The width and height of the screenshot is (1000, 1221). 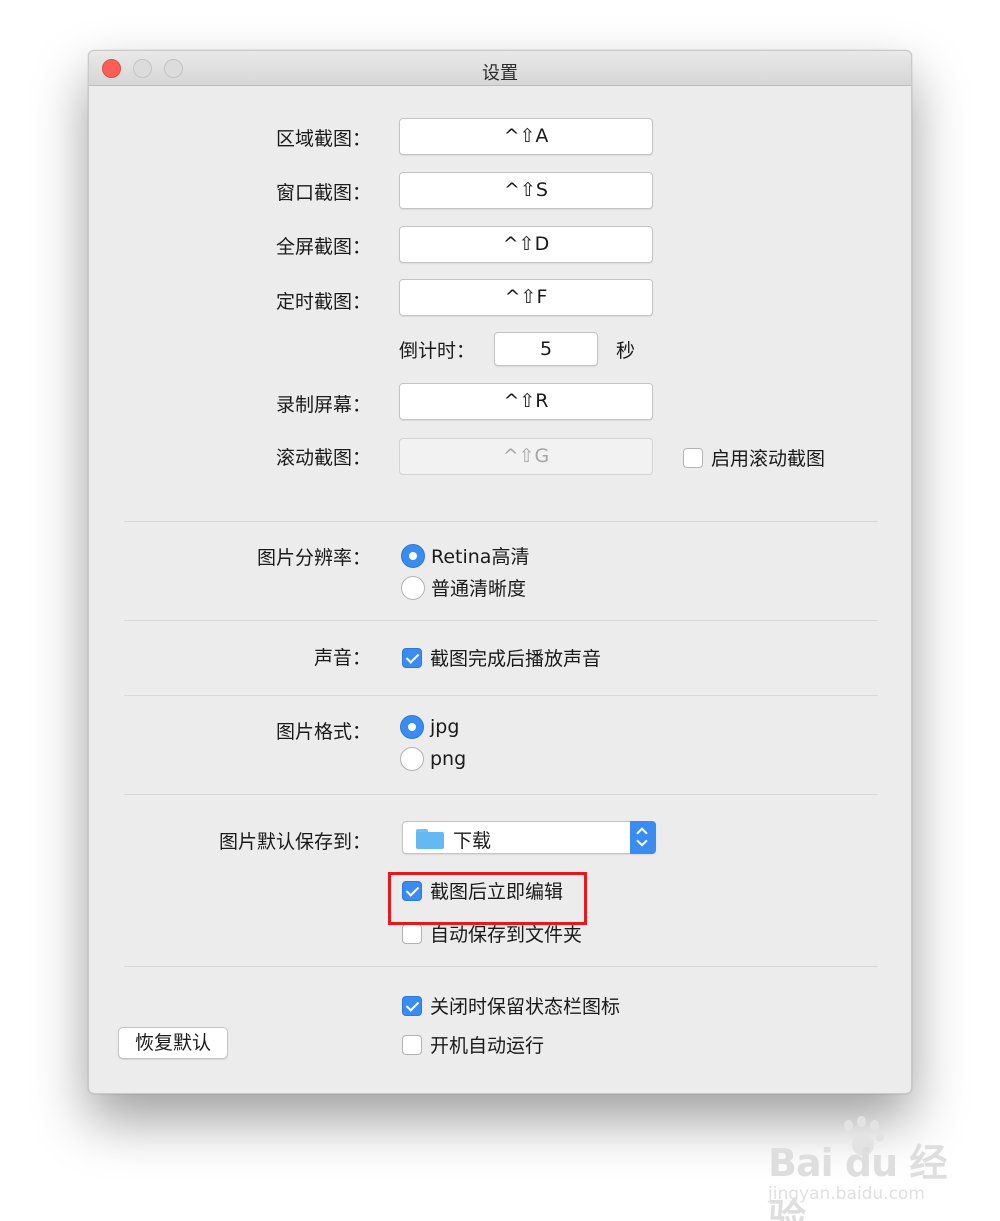 I want to click on baidu-jingyan-watermark: Bai du 经验 jingyan.baidu.com, so click(x=863, y=1167).